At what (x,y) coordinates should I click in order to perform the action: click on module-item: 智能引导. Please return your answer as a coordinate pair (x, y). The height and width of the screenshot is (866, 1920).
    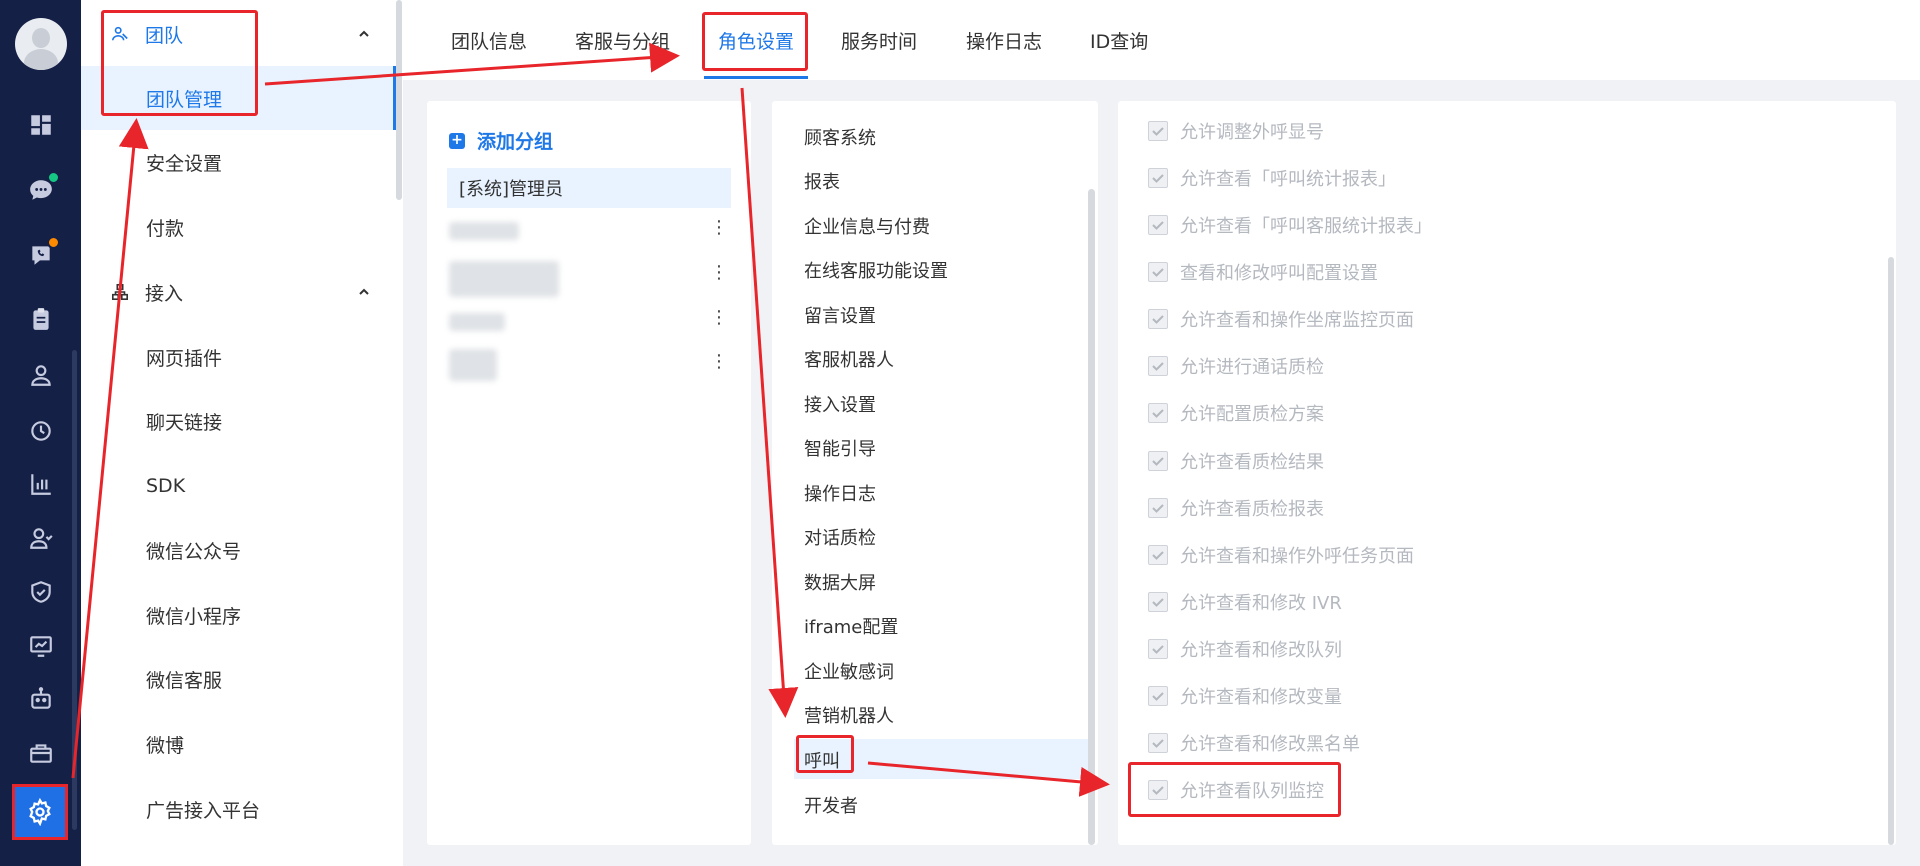
    Looking at the image, I should click on (840, 448).